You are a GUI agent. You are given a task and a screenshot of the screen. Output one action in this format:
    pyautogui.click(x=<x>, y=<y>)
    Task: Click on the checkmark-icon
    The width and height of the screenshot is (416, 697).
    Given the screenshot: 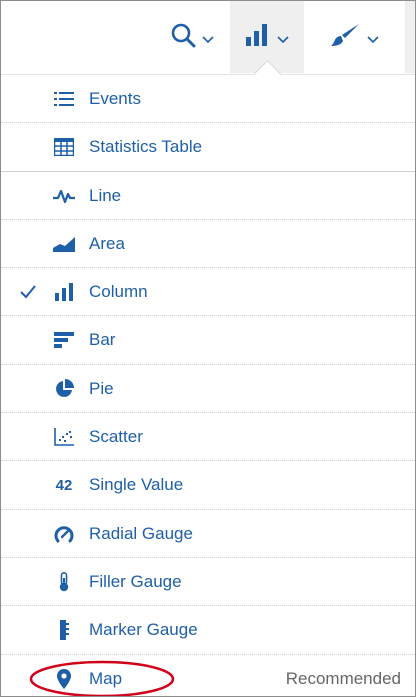 What is the action you would take?
    pyautogui.click(x=28, y=292)
    